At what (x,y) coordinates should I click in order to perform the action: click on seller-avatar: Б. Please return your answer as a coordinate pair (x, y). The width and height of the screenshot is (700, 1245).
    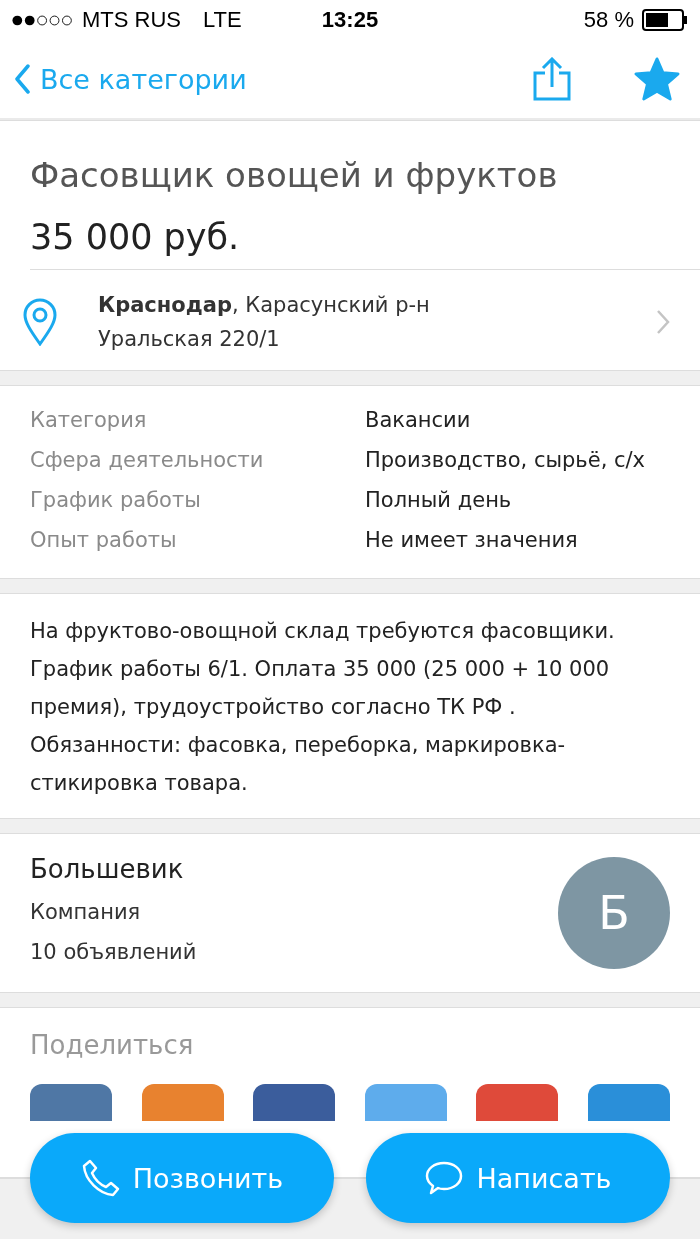
    Looking at the image, I should click on (614, 913).